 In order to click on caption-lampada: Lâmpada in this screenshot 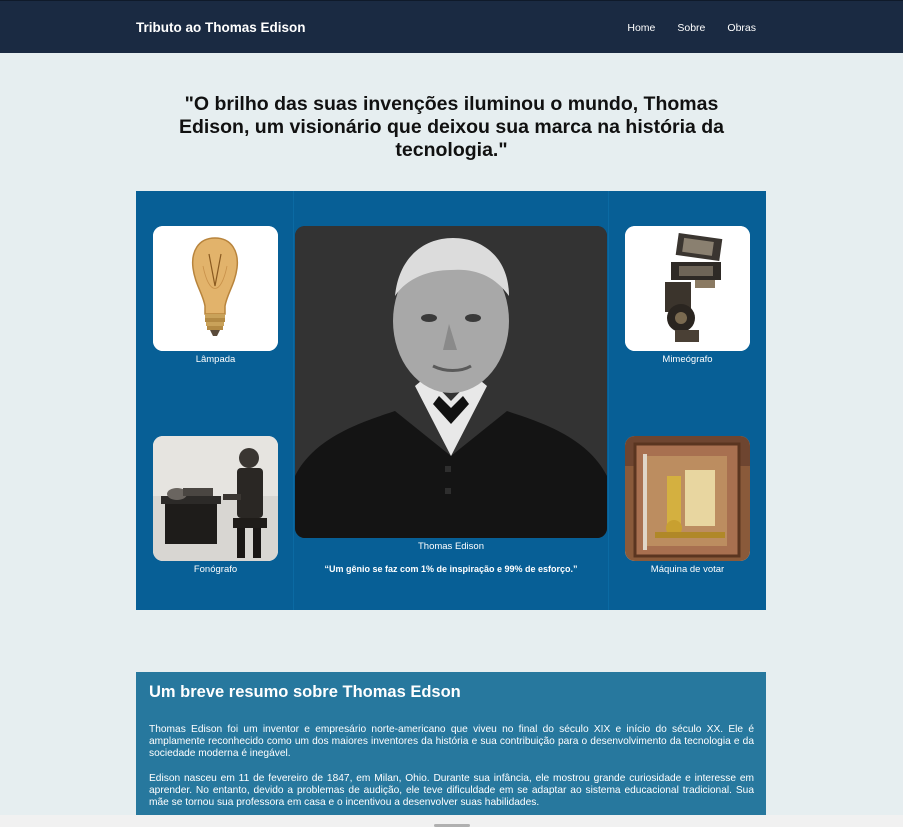, I will do `click(215, 359)`.